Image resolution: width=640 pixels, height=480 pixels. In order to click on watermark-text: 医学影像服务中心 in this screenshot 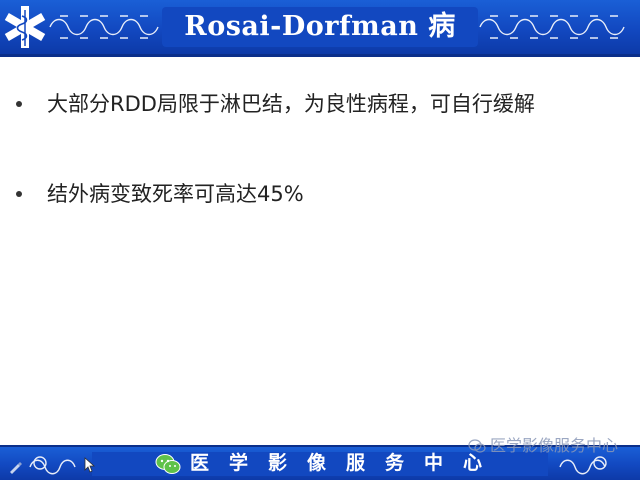, I will do `click(553, 445)`.